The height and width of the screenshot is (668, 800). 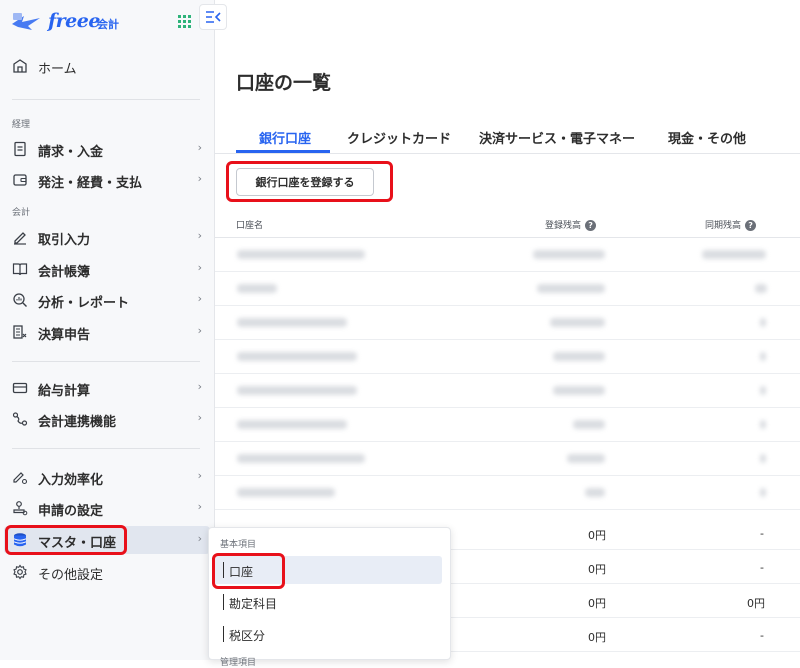 I want to click on sidebar-item-input-efficiency: 入力効率化 ›, so click(x=107, y=477).